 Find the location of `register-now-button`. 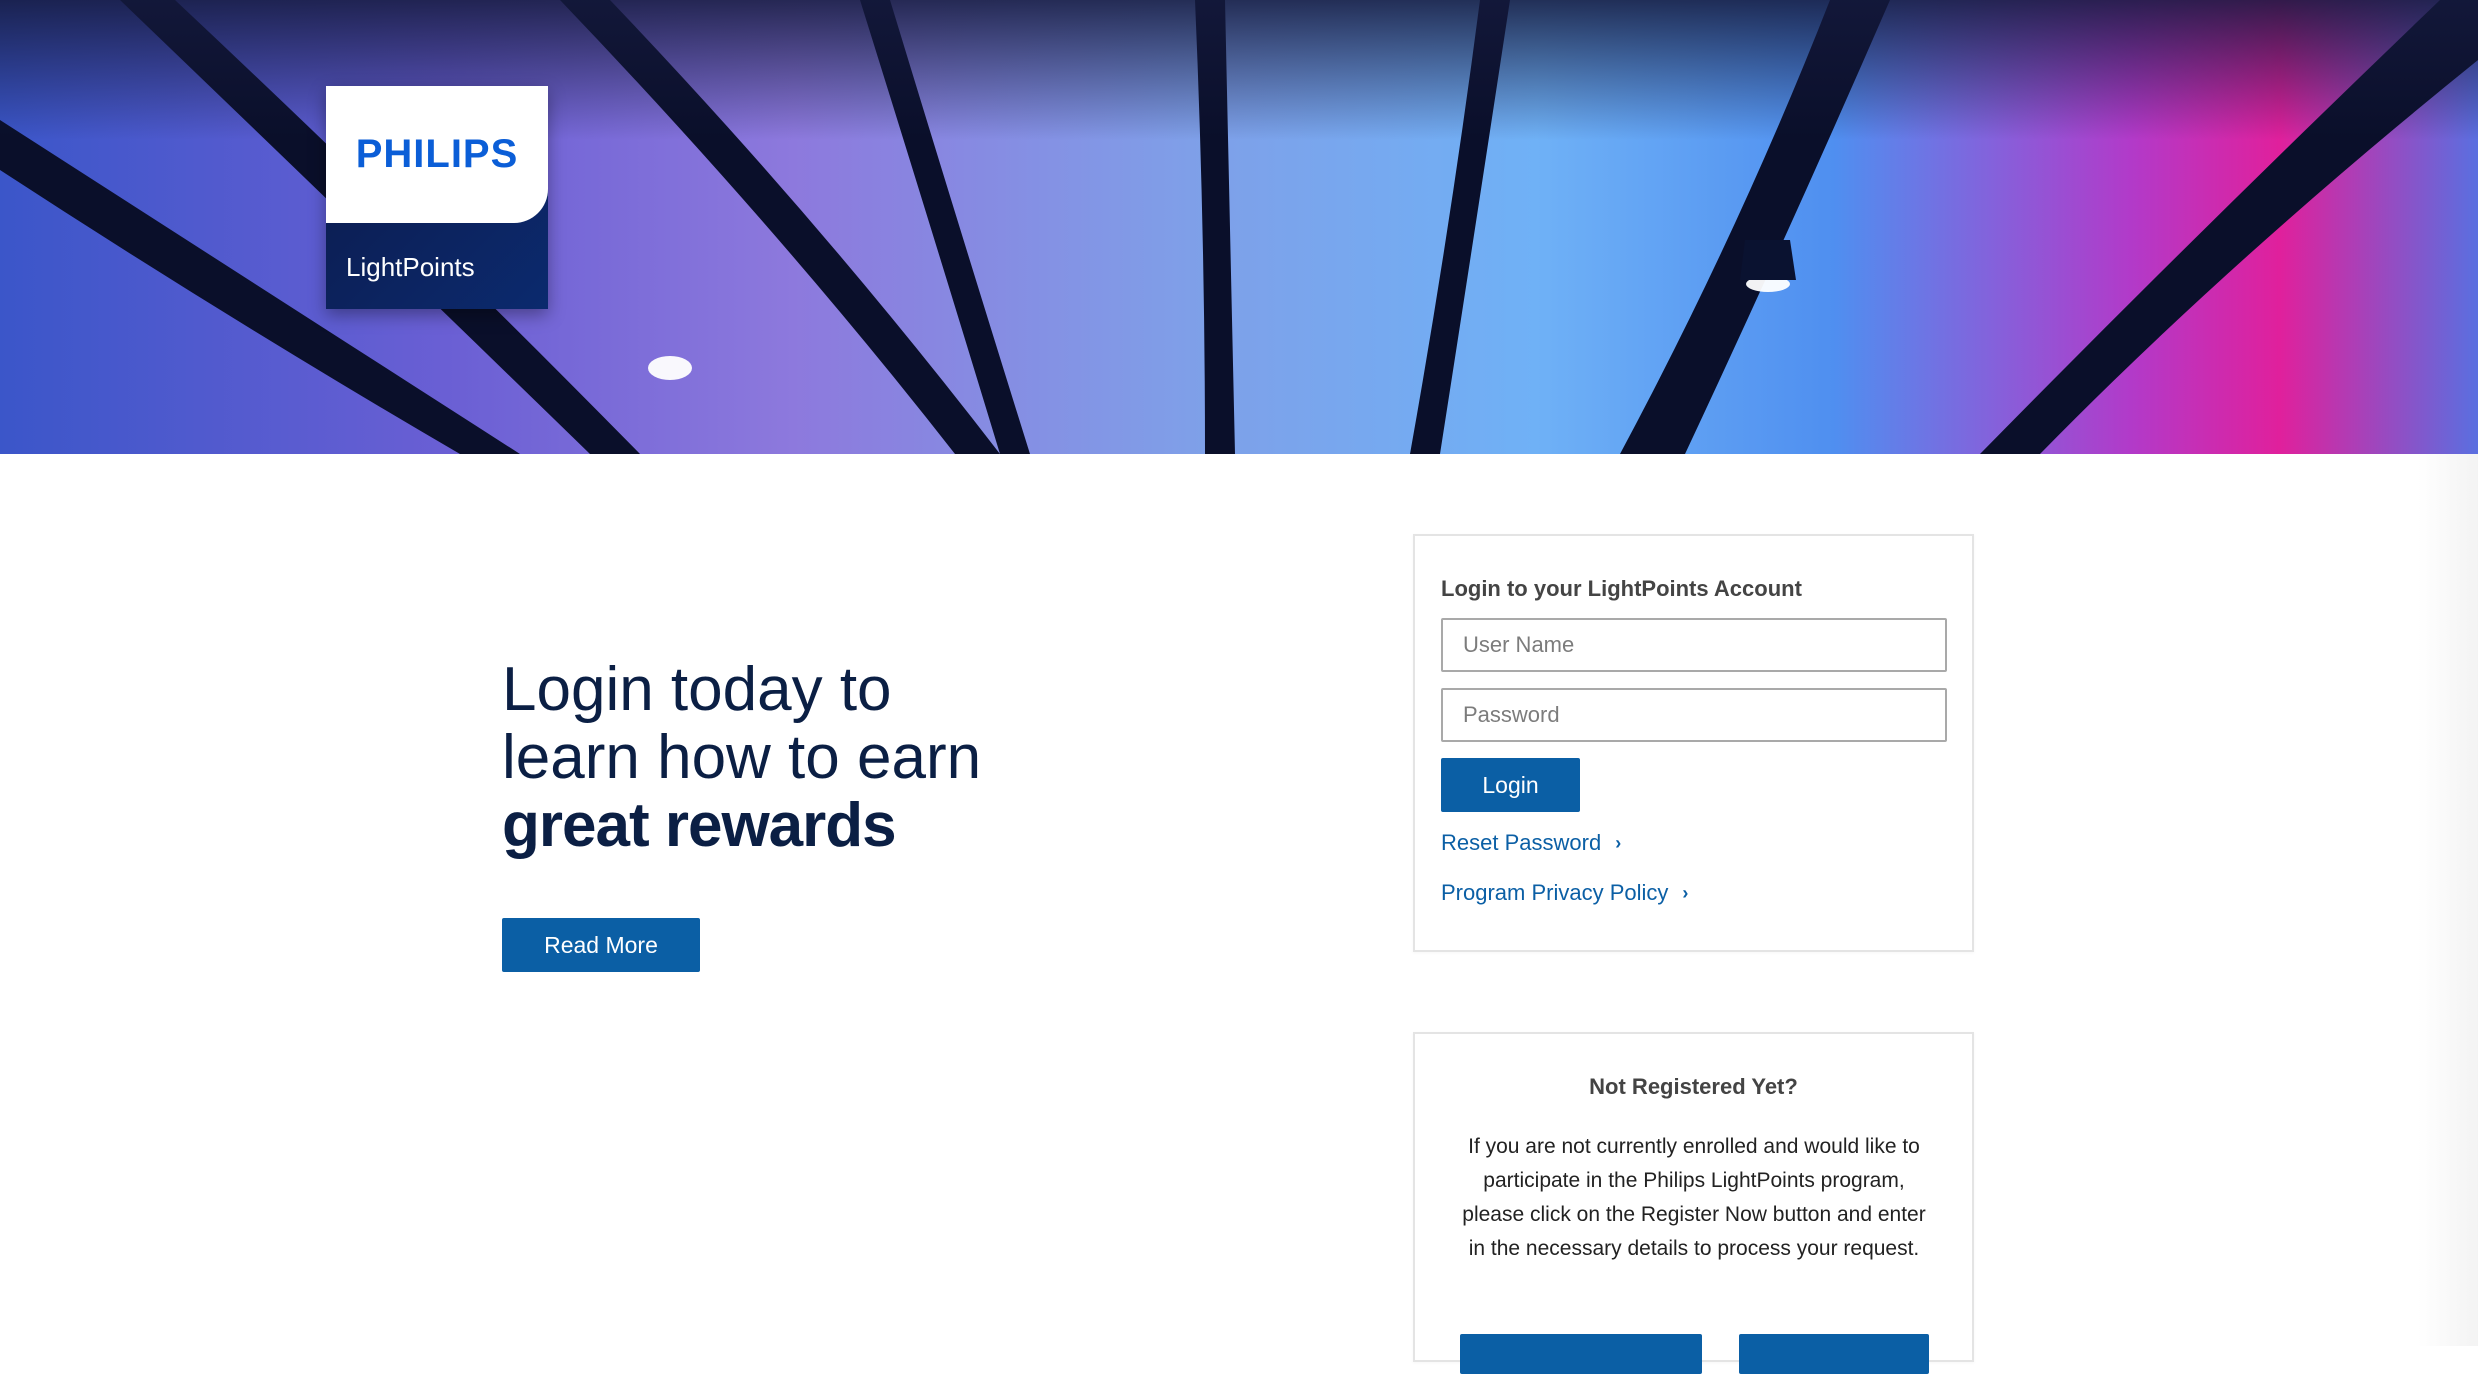

register-now-button is located at coordinates (1581, 1354).